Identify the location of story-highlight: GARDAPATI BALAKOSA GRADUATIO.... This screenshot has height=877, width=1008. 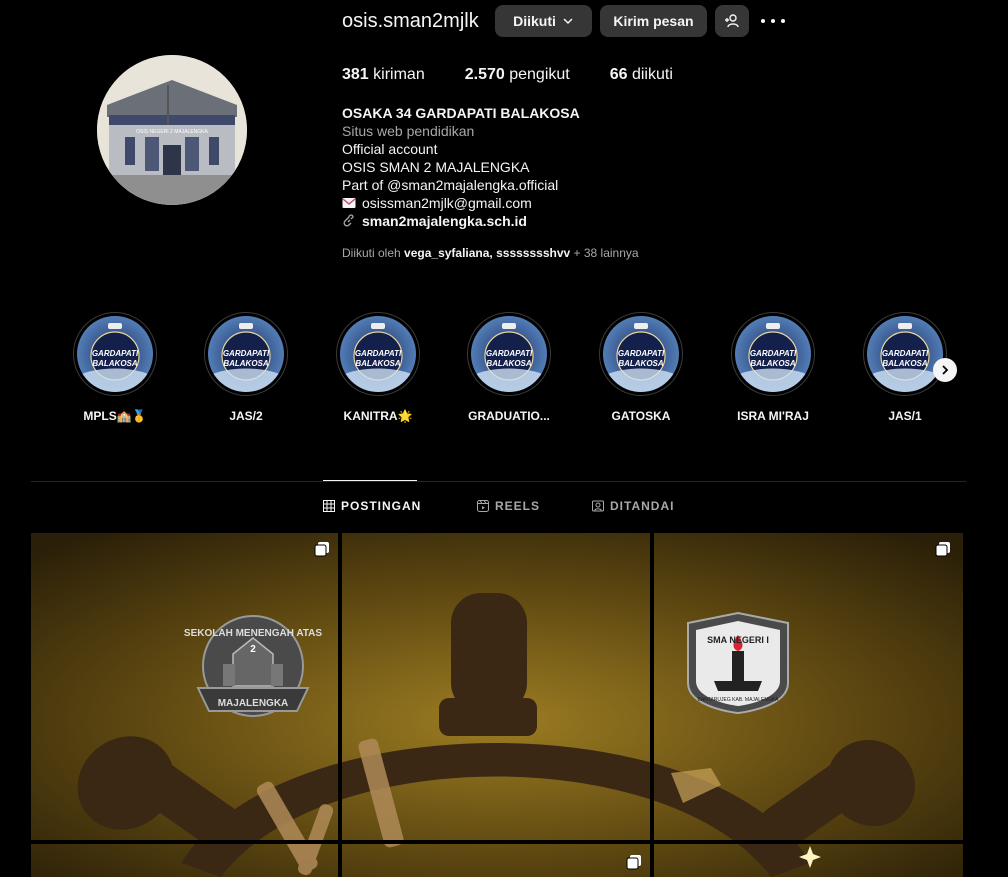
(509, 367).